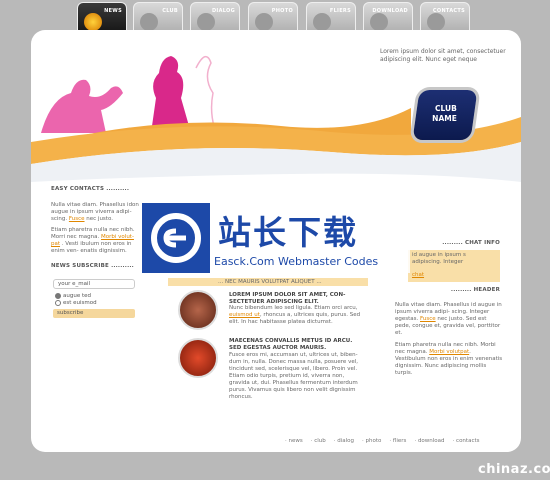 This screenshot has width=550, height=480. I want to click on footer-link-news: · news, so click(294, 441).